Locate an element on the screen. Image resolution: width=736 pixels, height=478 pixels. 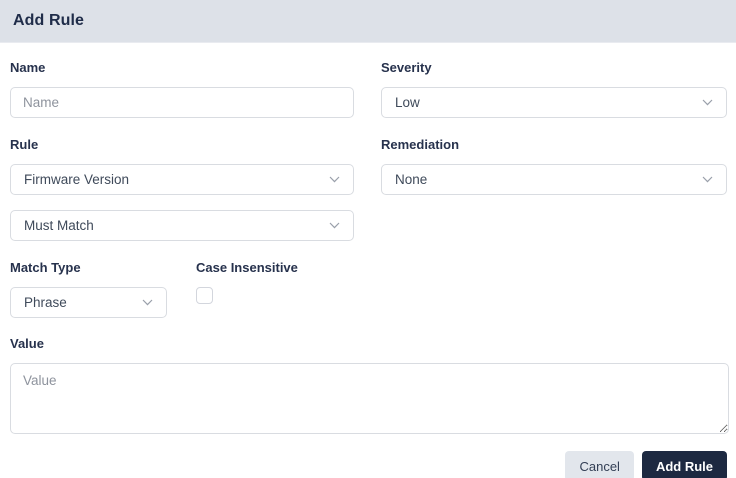
dialog-header: Add Rule is located at coordinates (368, 21).